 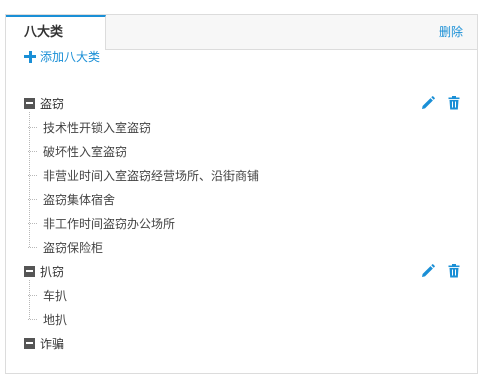 What do you see at coordinates (77, 151) in the screenshot?
I see `tree-leaf: 破坏性入室盗窃` at bounding box center [77, 151].